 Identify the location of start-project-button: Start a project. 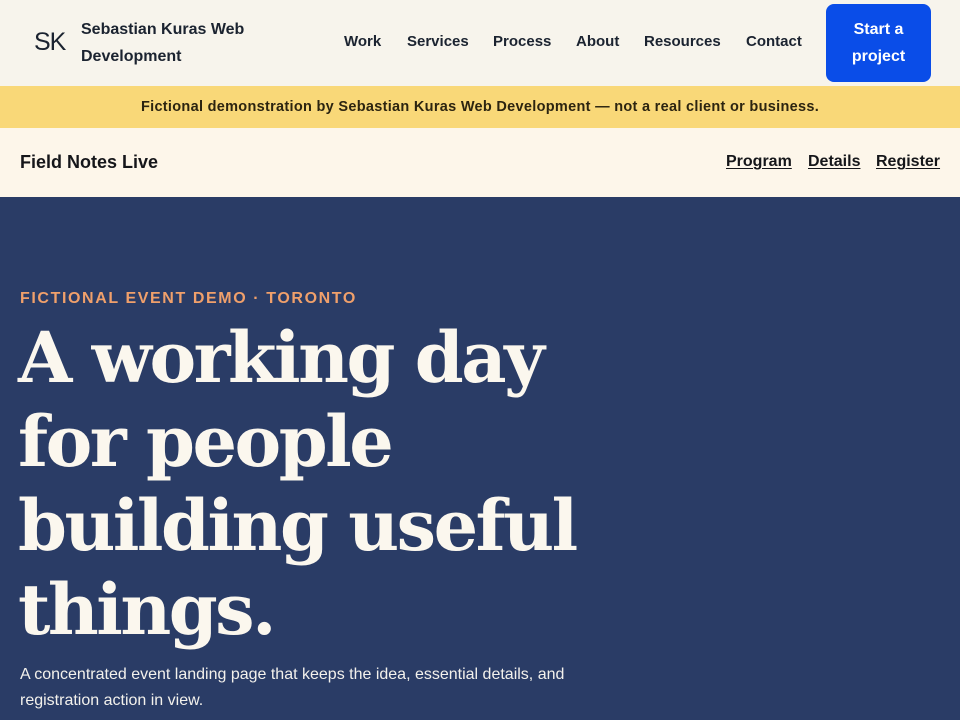
(878, 43).